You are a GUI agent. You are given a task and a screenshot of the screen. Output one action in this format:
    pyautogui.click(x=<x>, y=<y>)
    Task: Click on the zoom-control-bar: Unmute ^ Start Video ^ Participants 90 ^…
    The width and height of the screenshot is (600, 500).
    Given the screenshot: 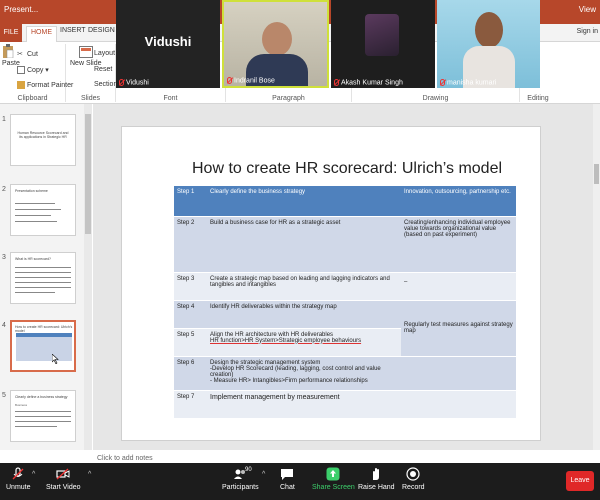 What is the action you would take?
    pyautogui.click(x=300, y=481)
    